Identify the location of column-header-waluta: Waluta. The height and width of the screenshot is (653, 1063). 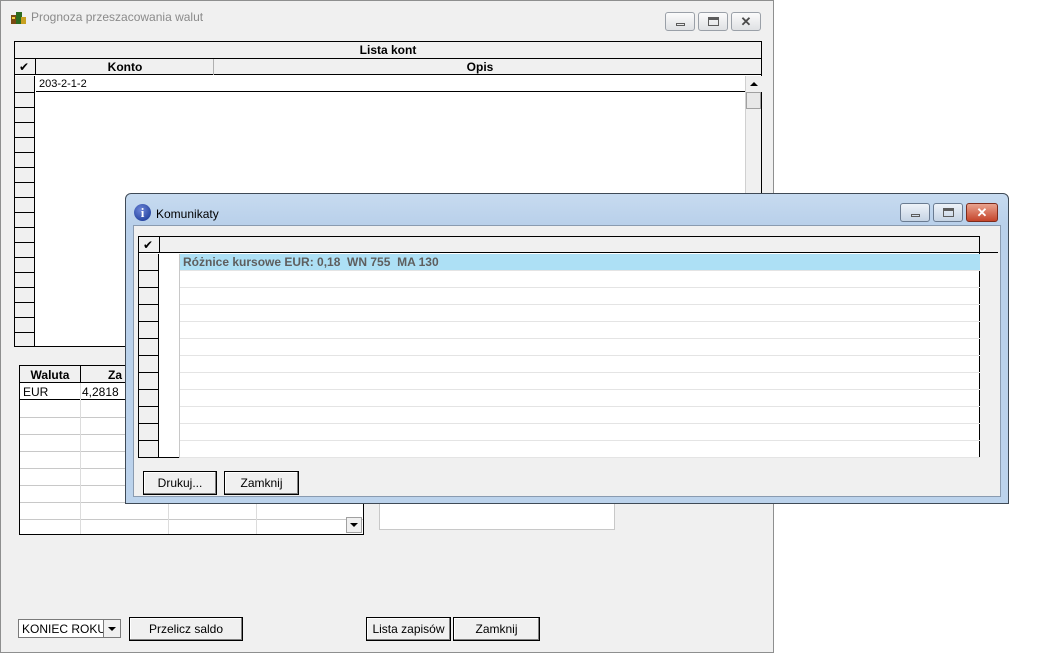
(50, 375).